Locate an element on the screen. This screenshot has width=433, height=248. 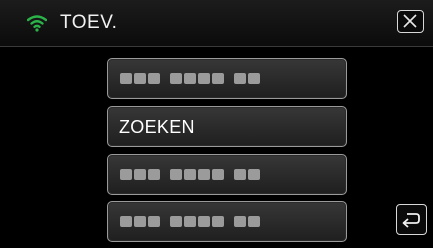
wifi-icon is located at coordinates (37, 23).